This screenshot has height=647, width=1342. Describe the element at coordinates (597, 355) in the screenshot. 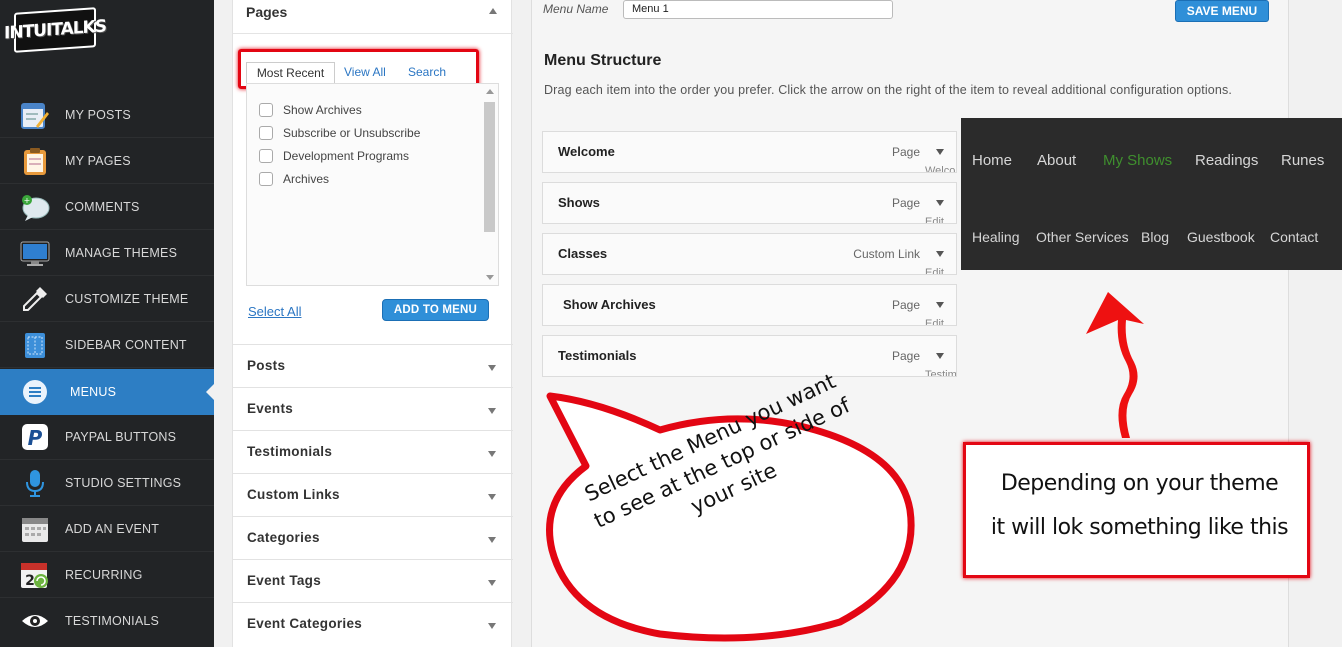

I see `menu-item-title: Testimonials` at that location.